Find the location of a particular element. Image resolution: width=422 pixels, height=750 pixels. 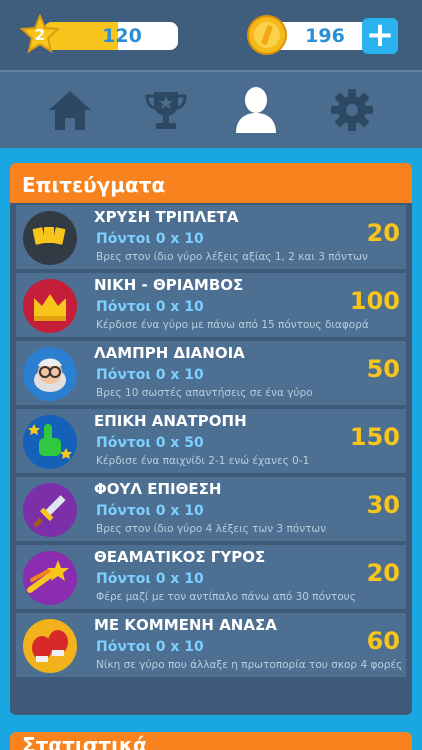

nav-trophy-button is located at coordinates (166, 110).